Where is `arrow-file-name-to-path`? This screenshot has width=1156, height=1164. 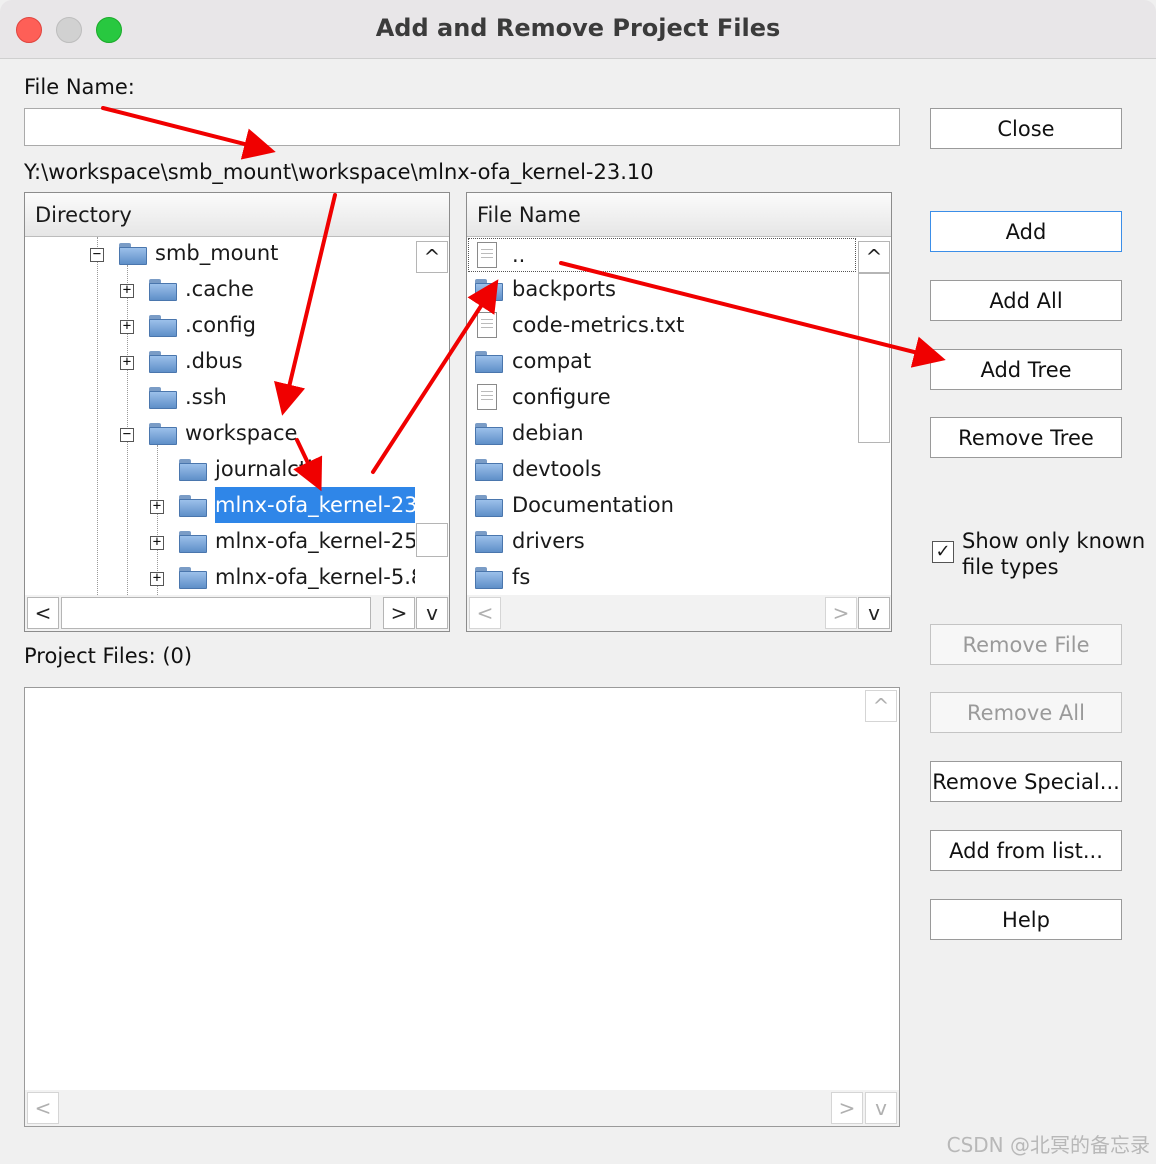 arrow-file-name-to-path is located at coordinates (188, 133).